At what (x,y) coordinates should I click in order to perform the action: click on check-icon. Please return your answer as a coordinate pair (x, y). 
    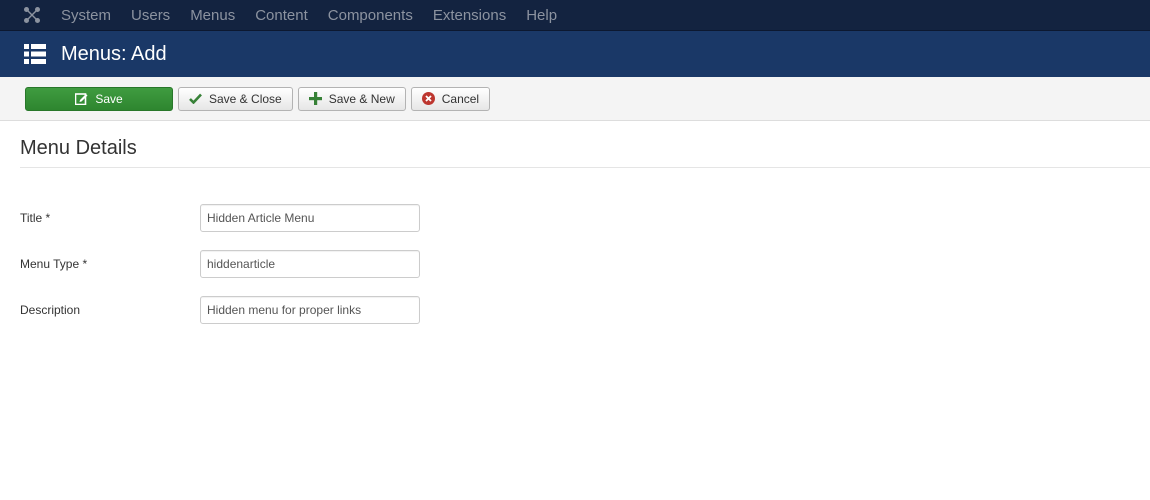
    Looking at the image, I should click on (195, 98).